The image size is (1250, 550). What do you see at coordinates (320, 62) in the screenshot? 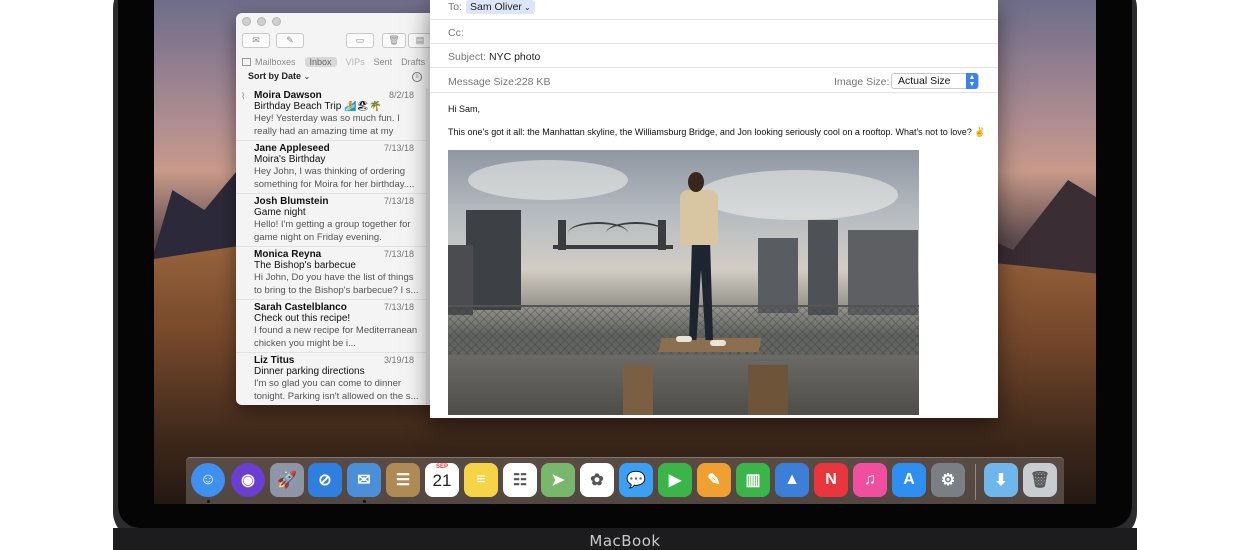
I see `favorite-inbox: Inbox` at bounding box center [320, 62].